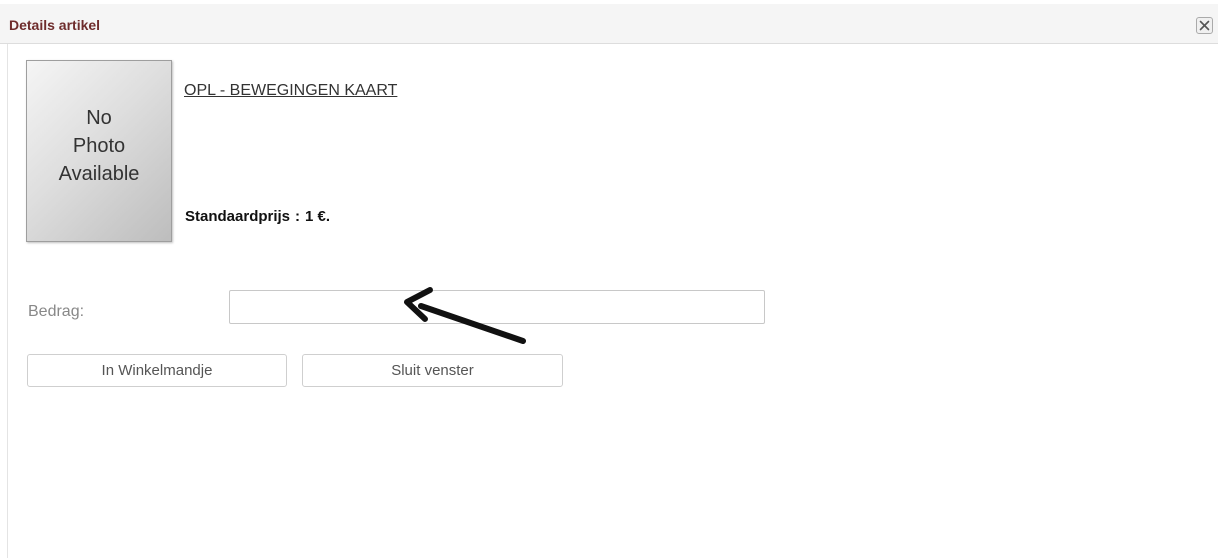 This screenshot has width=1218, height=558. Describe the element at coordinates (7, 301) in the screenshot. I see `dialog-left-border` at that location.